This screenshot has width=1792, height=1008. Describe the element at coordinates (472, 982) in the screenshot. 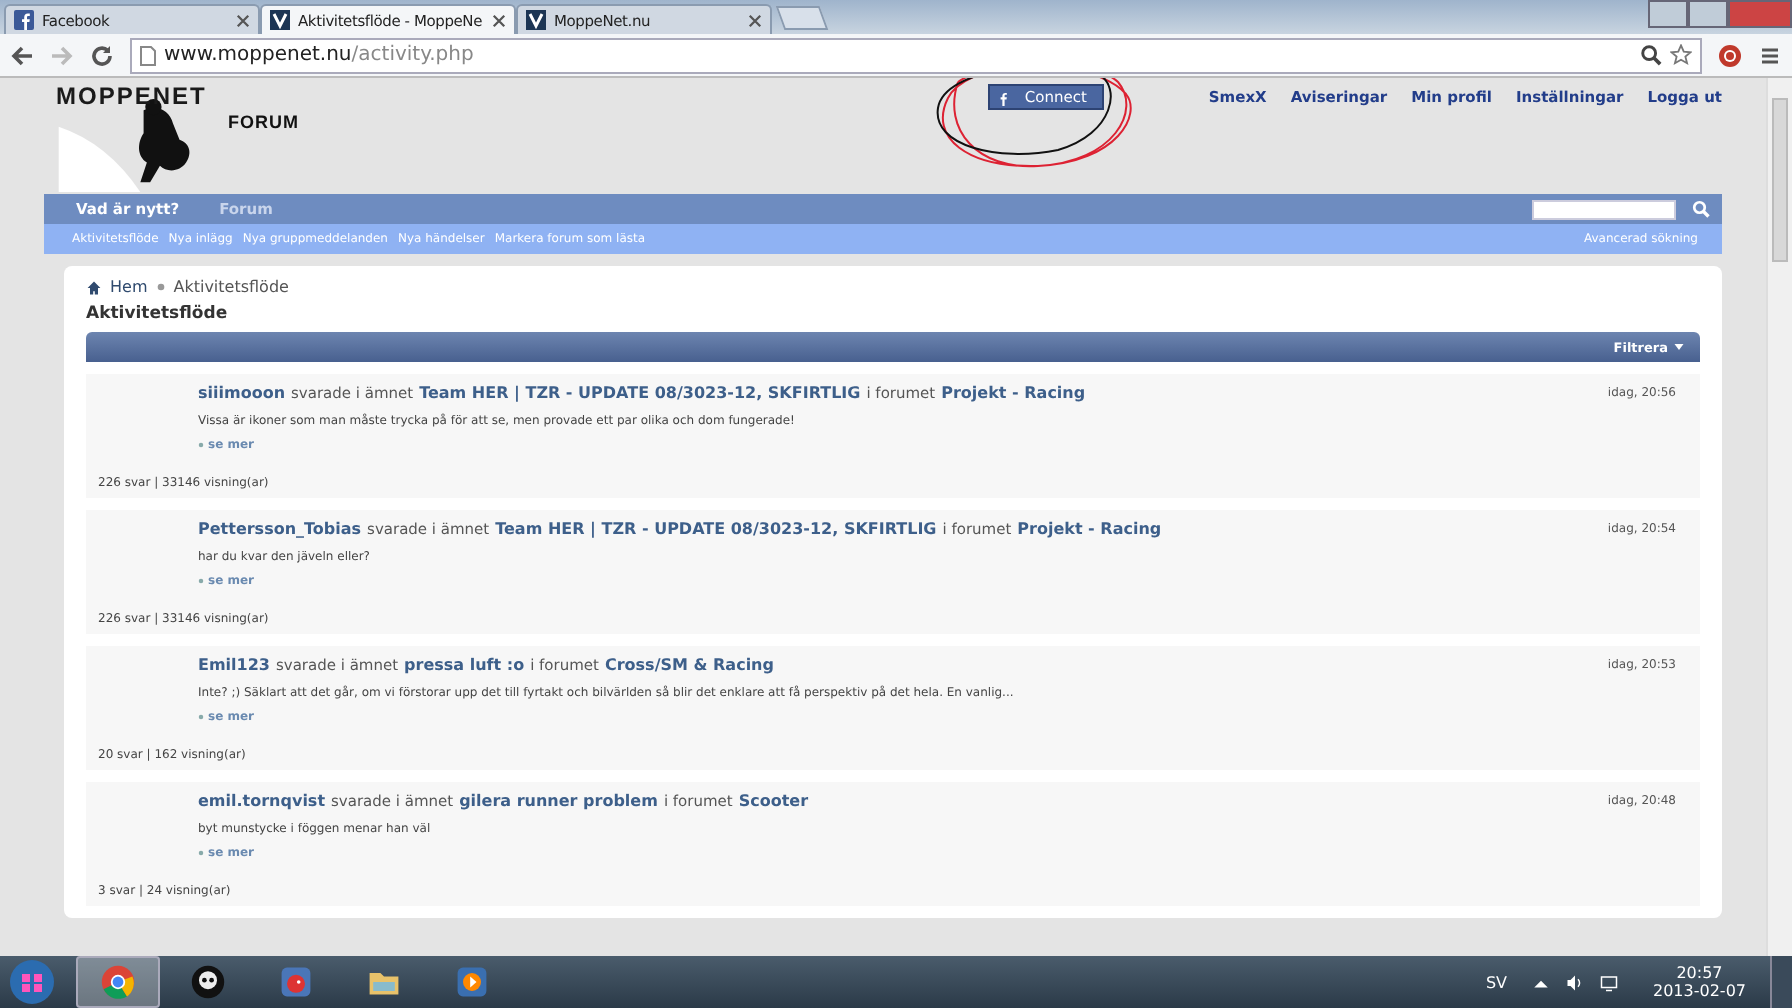

I see `media-player-icon` at that location.